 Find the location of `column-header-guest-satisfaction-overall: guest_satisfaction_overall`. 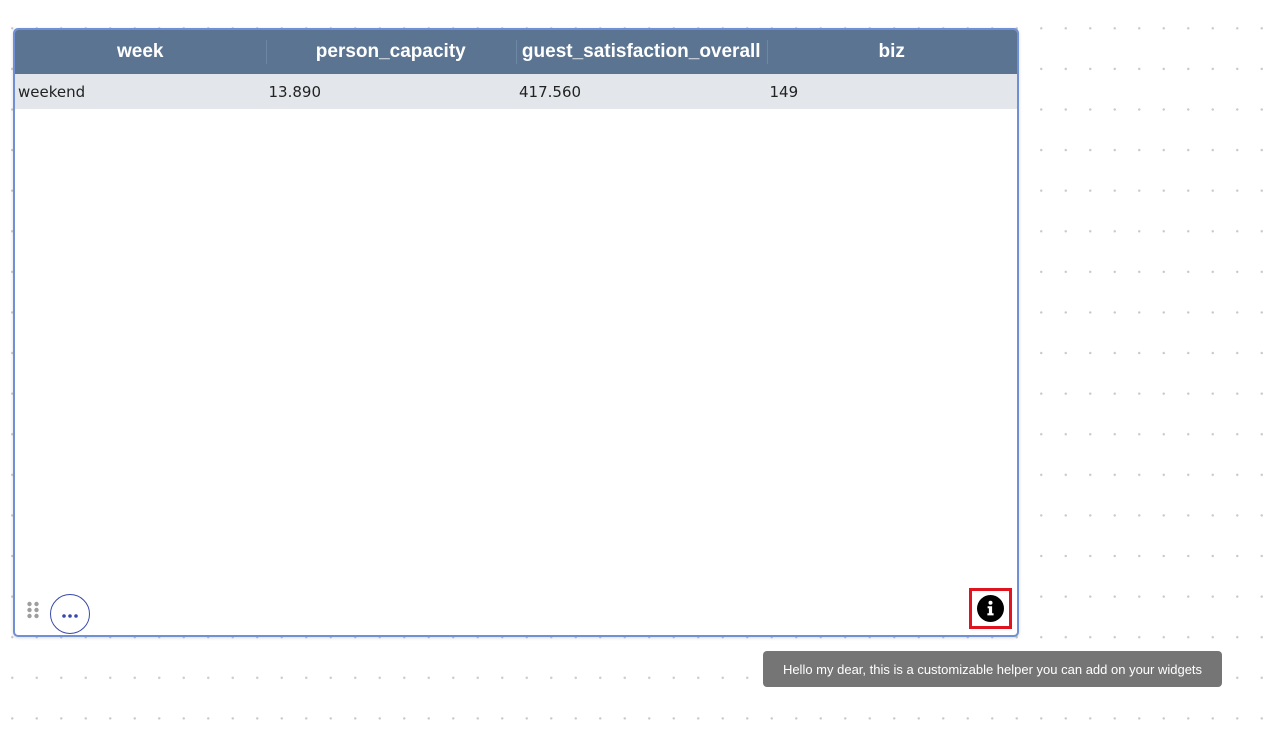

column-header-guest-satisfaction-overall: guest_satisfaction_overall is located at coordinates (641, 52).